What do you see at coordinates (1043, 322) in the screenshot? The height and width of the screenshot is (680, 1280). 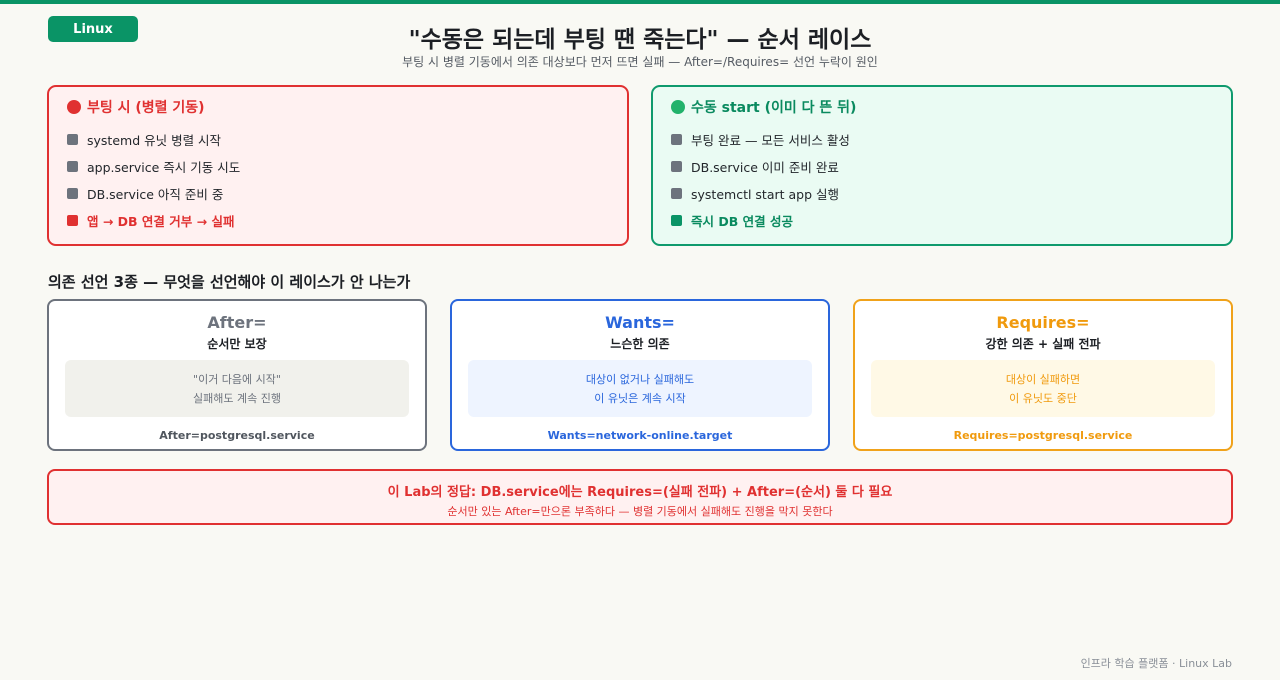 I see `card-name: Requires=` at bounding box center [1043, 322].